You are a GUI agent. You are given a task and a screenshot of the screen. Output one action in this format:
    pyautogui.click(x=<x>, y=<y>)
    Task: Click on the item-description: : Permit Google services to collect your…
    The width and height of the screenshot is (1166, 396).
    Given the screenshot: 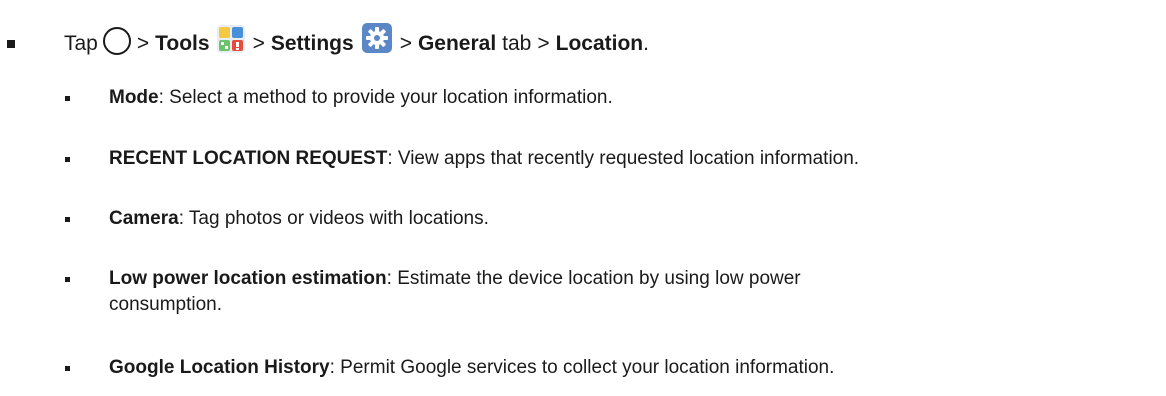 What is the action you would take?
    pyautogui.click(x=582, y=367)
    